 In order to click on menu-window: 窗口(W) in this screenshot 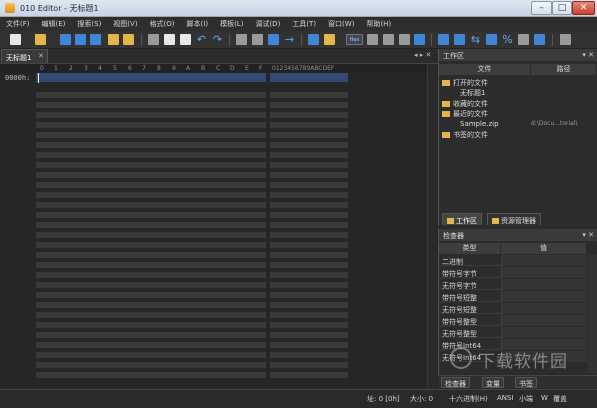, I will do `click(341, 24)`.